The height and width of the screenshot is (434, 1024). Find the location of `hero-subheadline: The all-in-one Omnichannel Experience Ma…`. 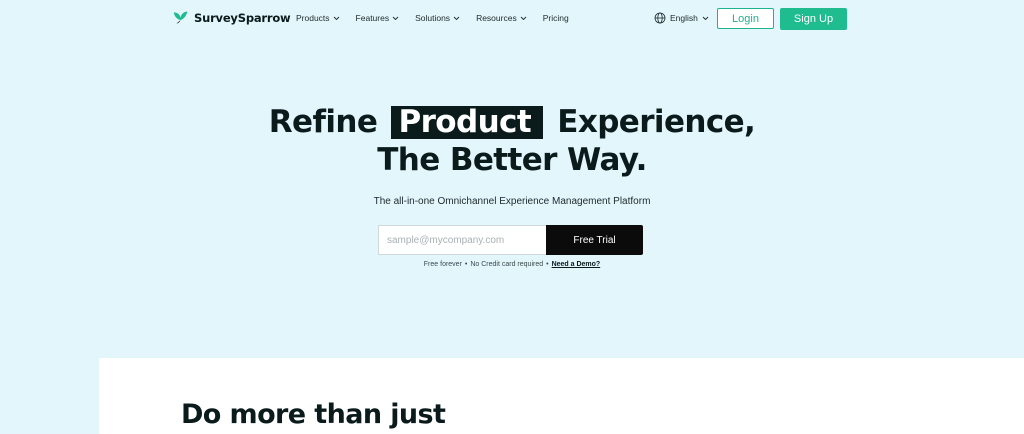

hero-subheadline: The all-in-one Omnichannel Experience Ma… is located at coordinates (512, 201).